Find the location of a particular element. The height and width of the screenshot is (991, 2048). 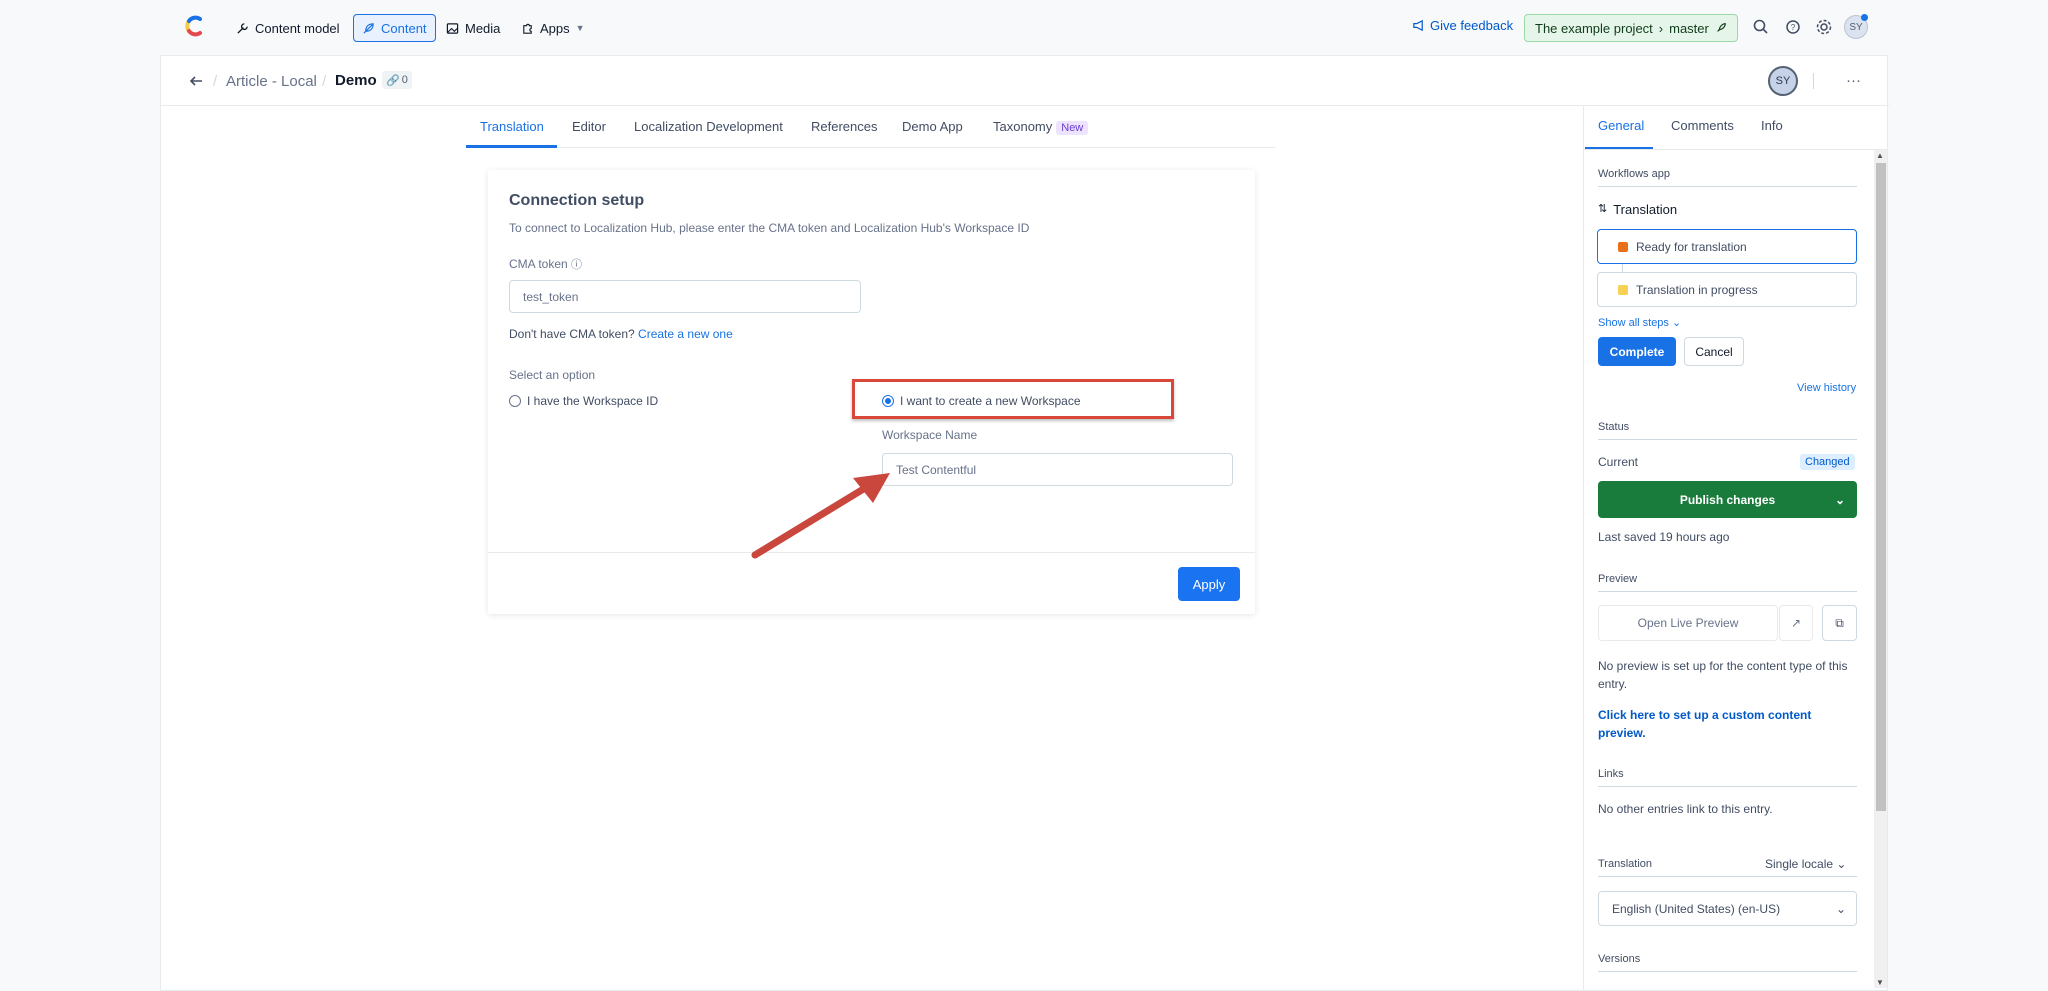

breadcrumb: Article - Local is located at coordinates (271, 81).